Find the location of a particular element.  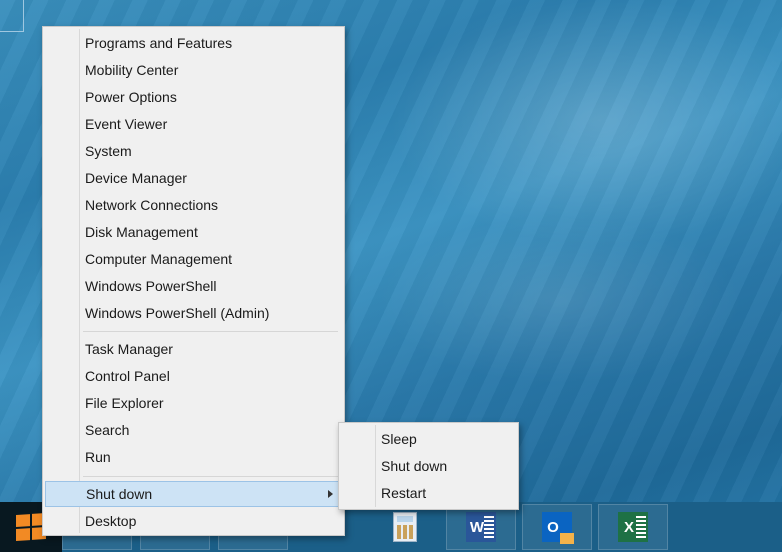

menu-item-windows-powershell: Windows PowerShell is located at coordinates (193, 286).